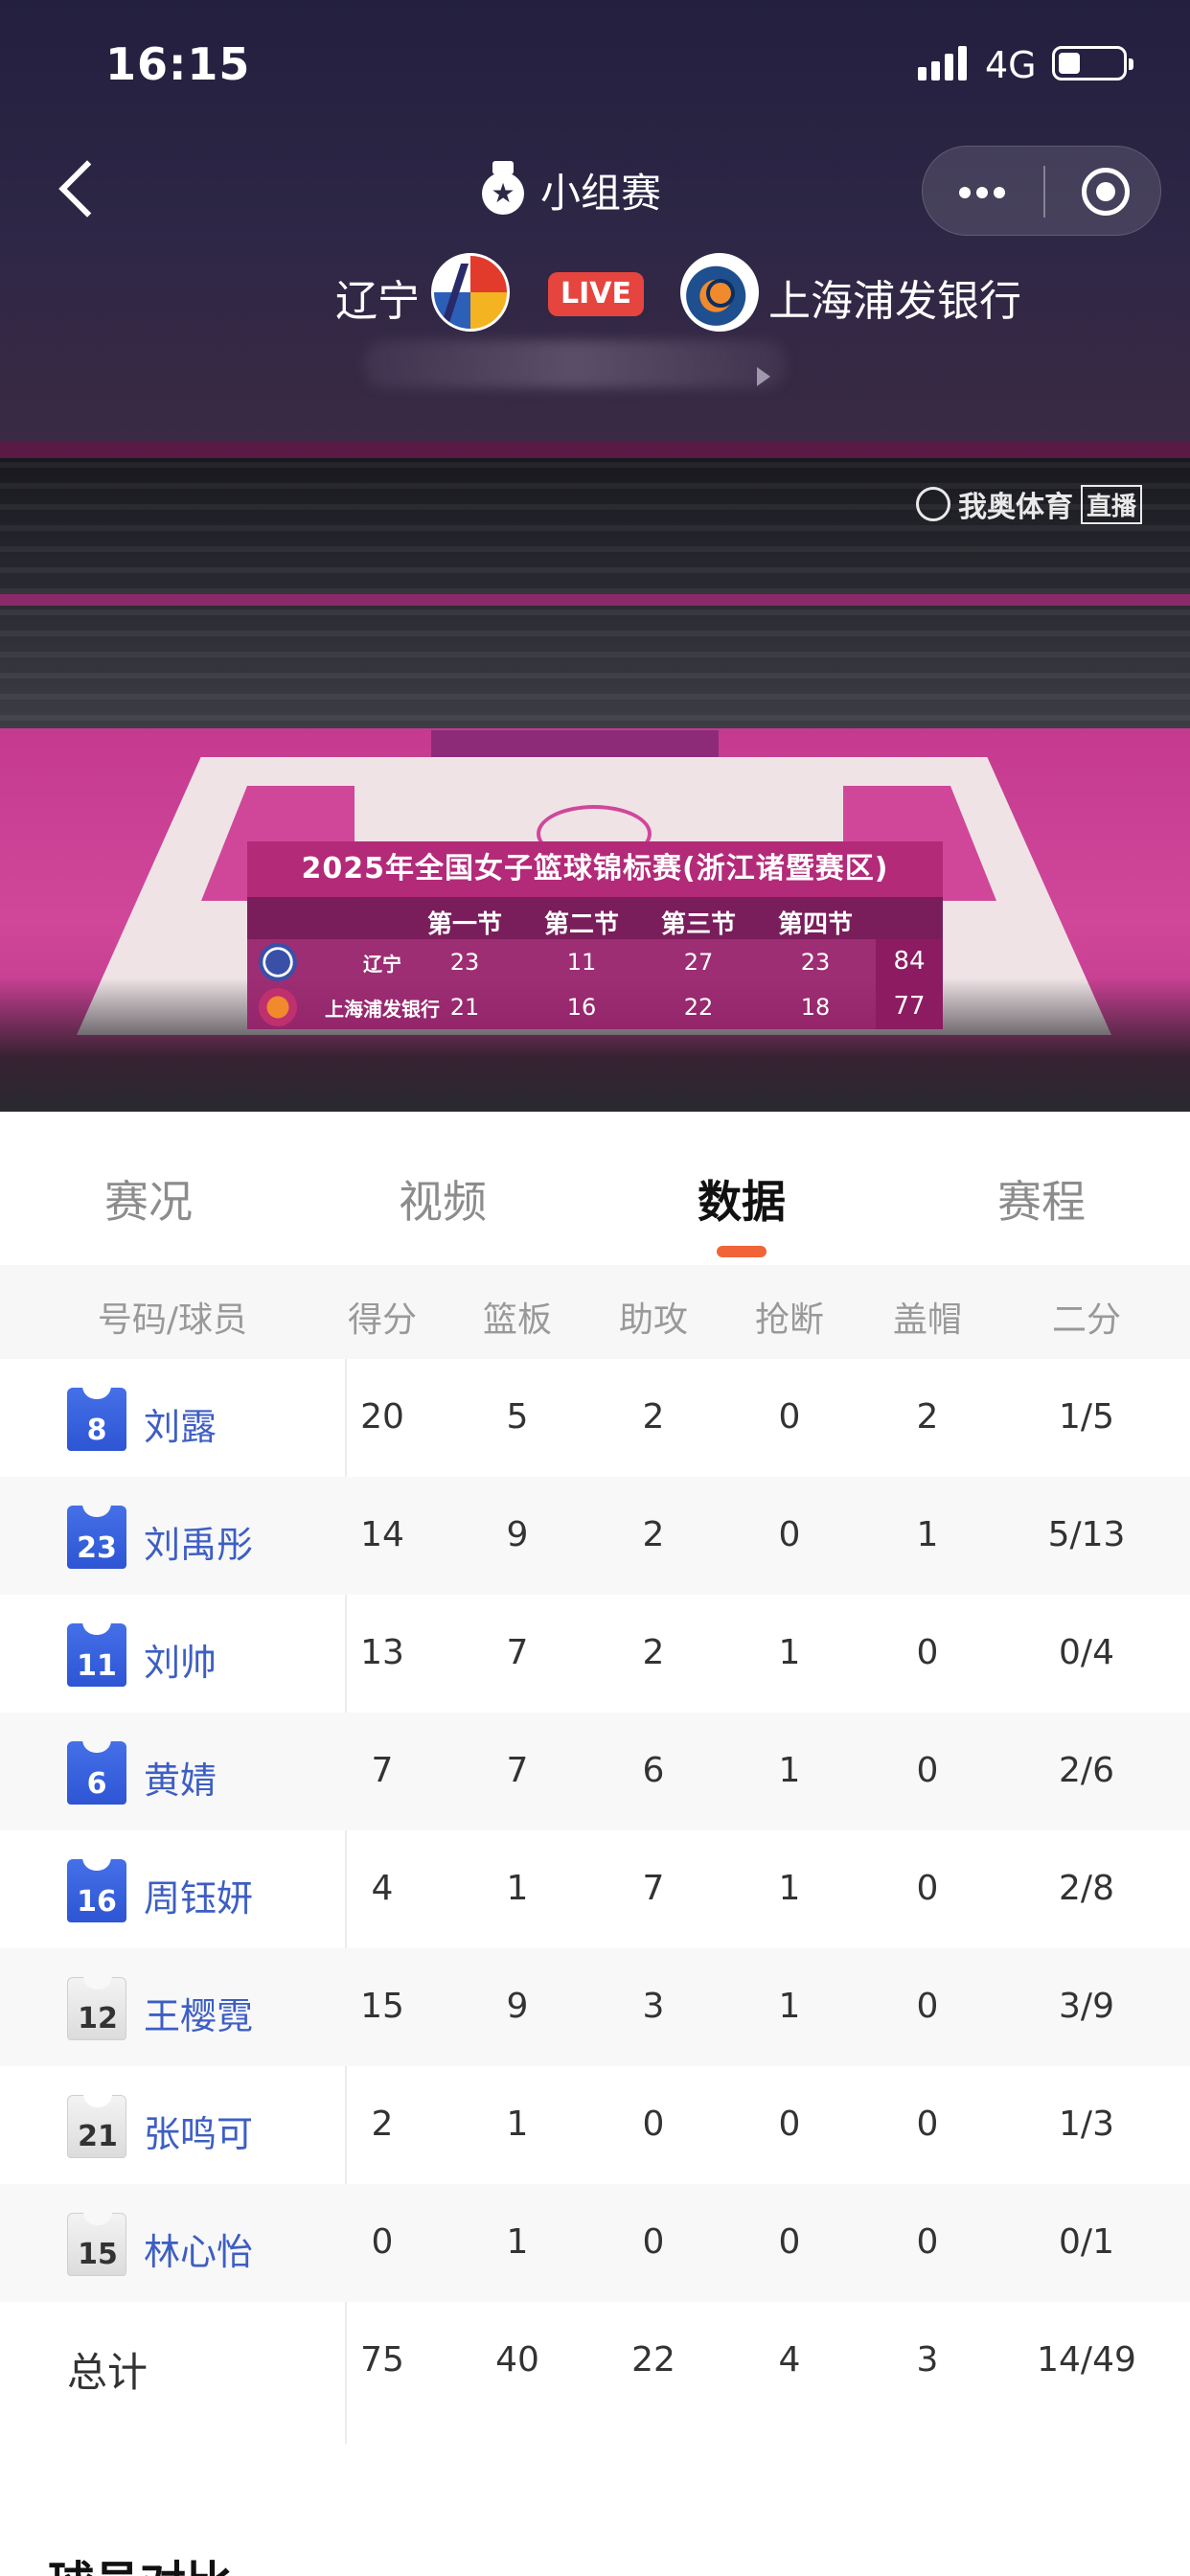  Describe the element at coordinates (181, 1777) in the screenshot. I see `player-name-link: 黄婧` at that location.